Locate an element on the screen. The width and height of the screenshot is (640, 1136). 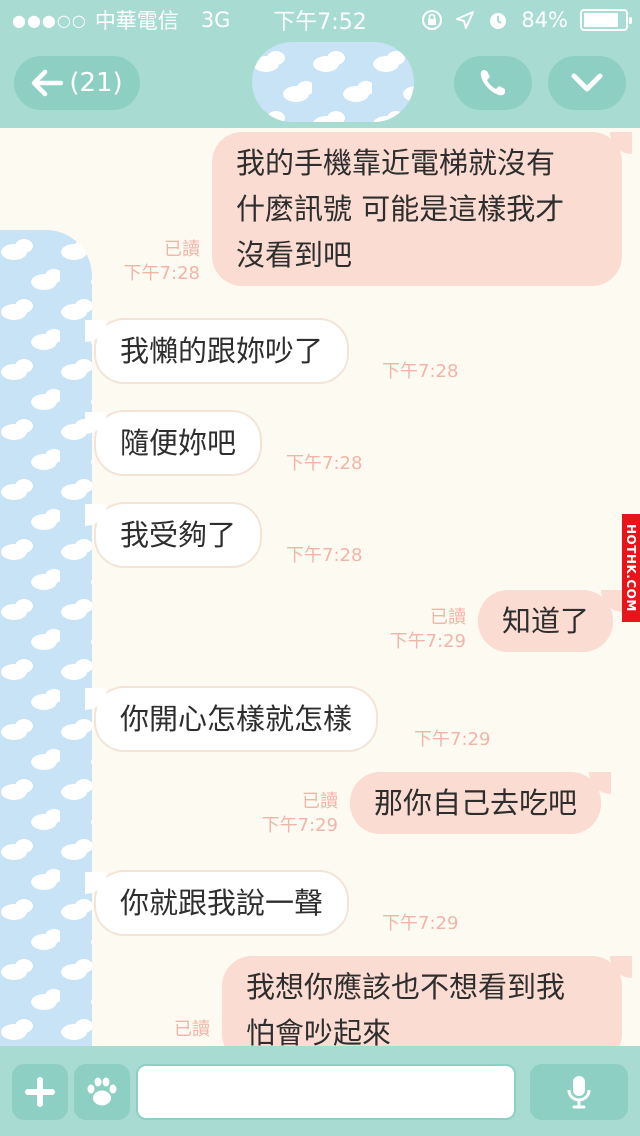
signal-strength-icon: ●●●○○ is located at coordinates (49, 20).